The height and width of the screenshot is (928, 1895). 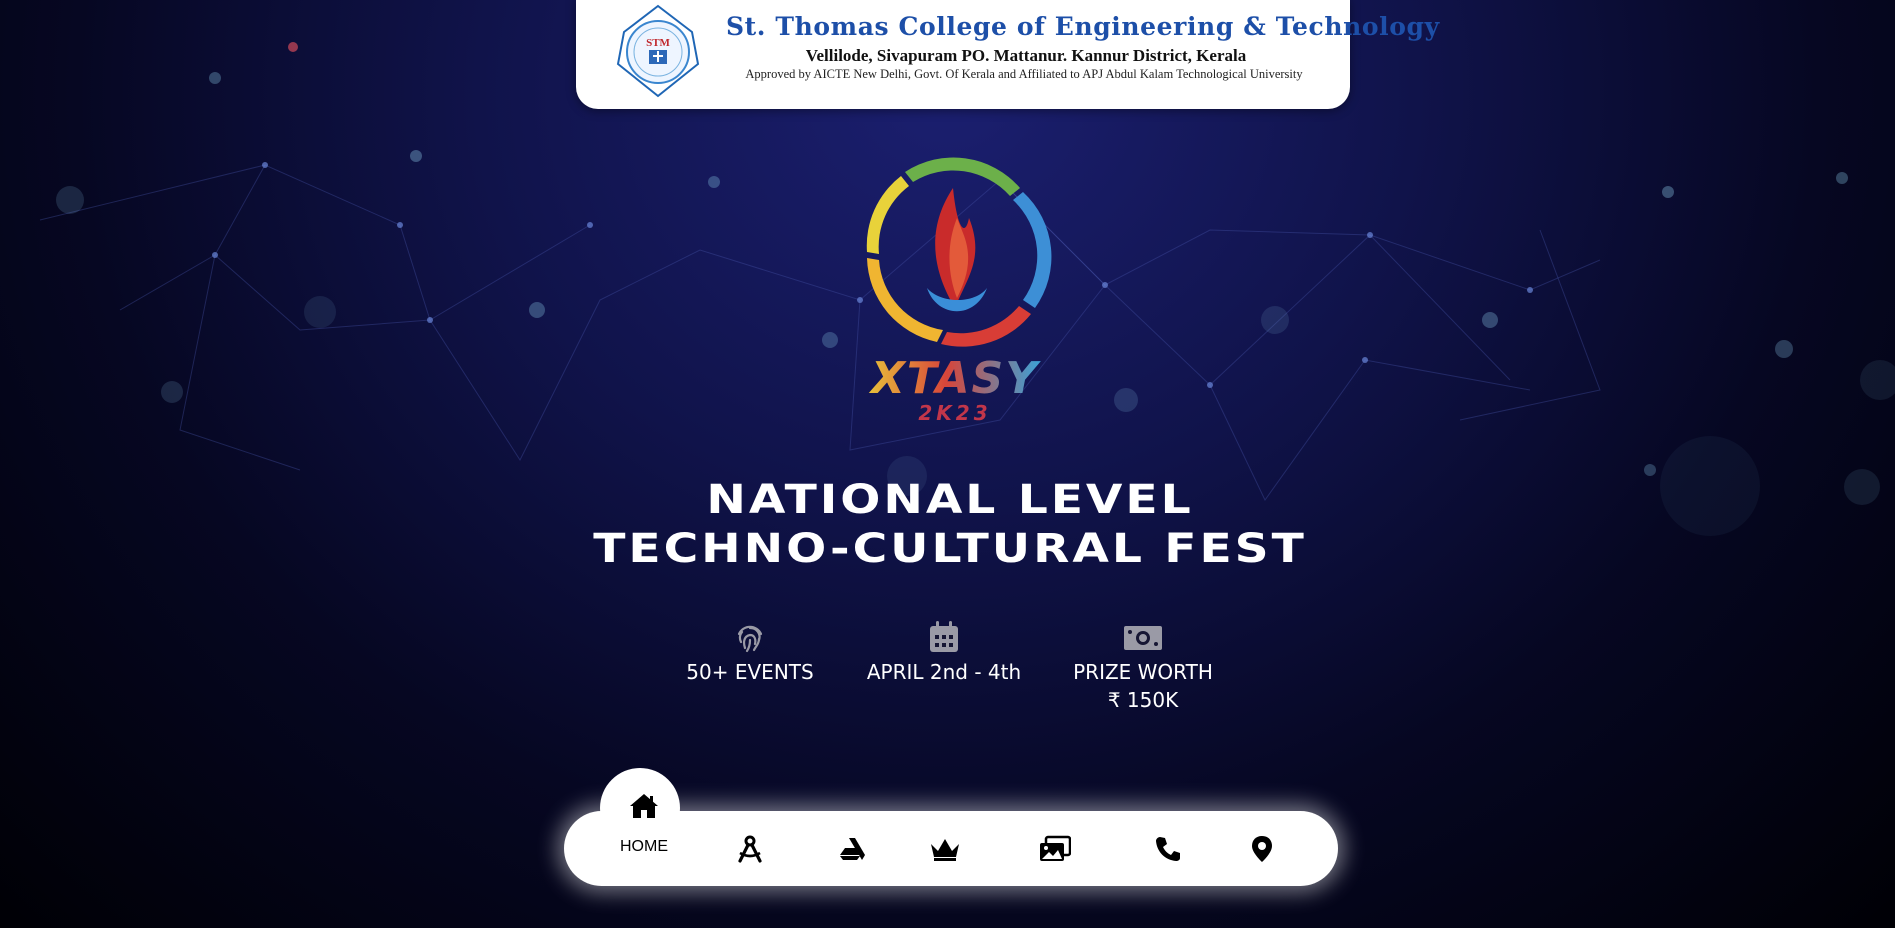 I want to click on stat-events: 50+ EVENTS, so click(x=750, y=653).